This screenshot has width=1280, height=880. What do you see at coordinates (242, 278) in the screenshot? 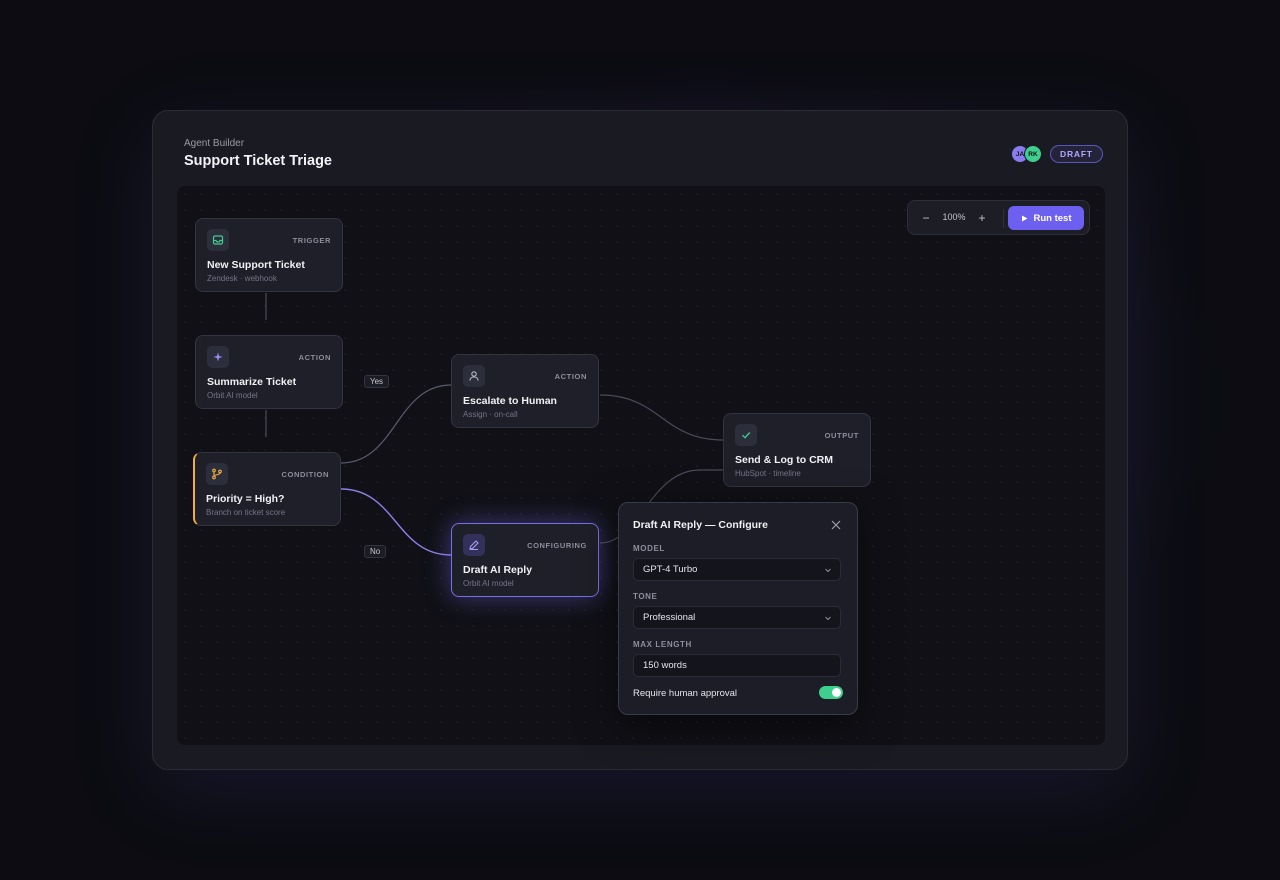
I see `node-subtitle: Zendesk · webhook` at bounding box center [242, 278].